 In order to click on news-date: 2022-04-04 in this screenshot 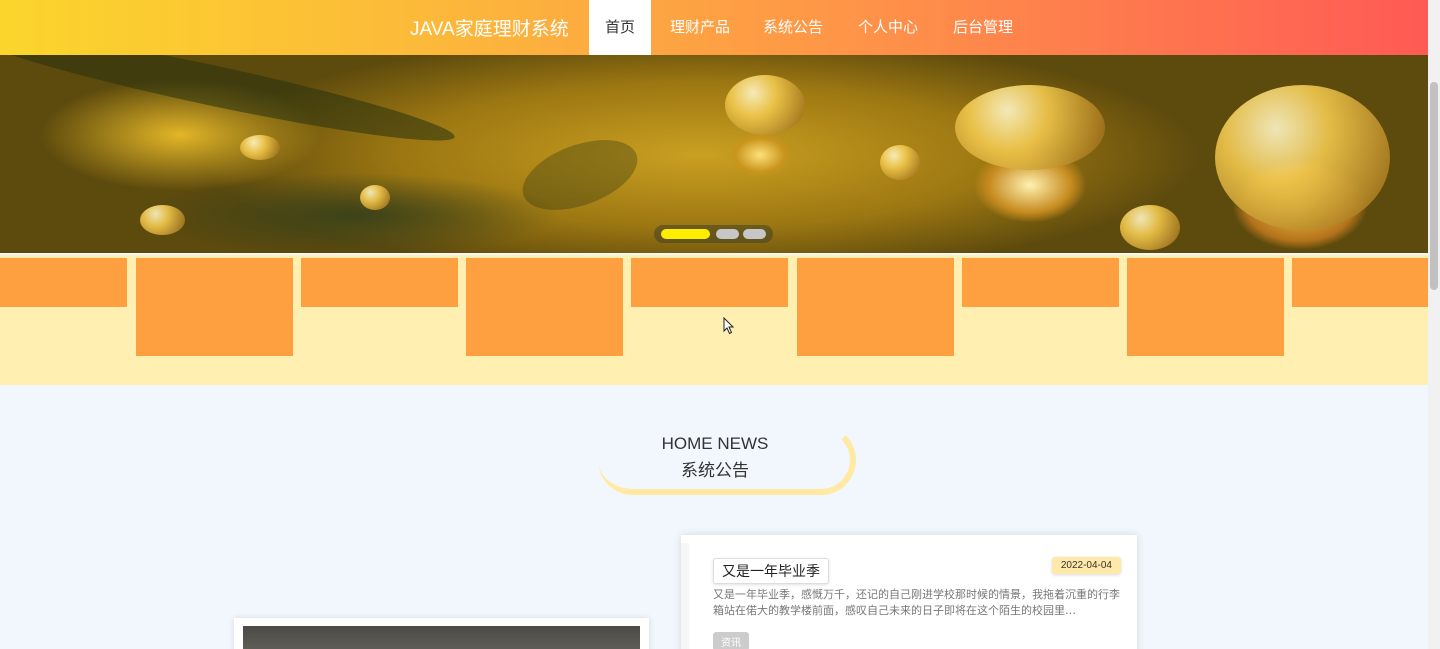, I will do `click(1086, 565)`.